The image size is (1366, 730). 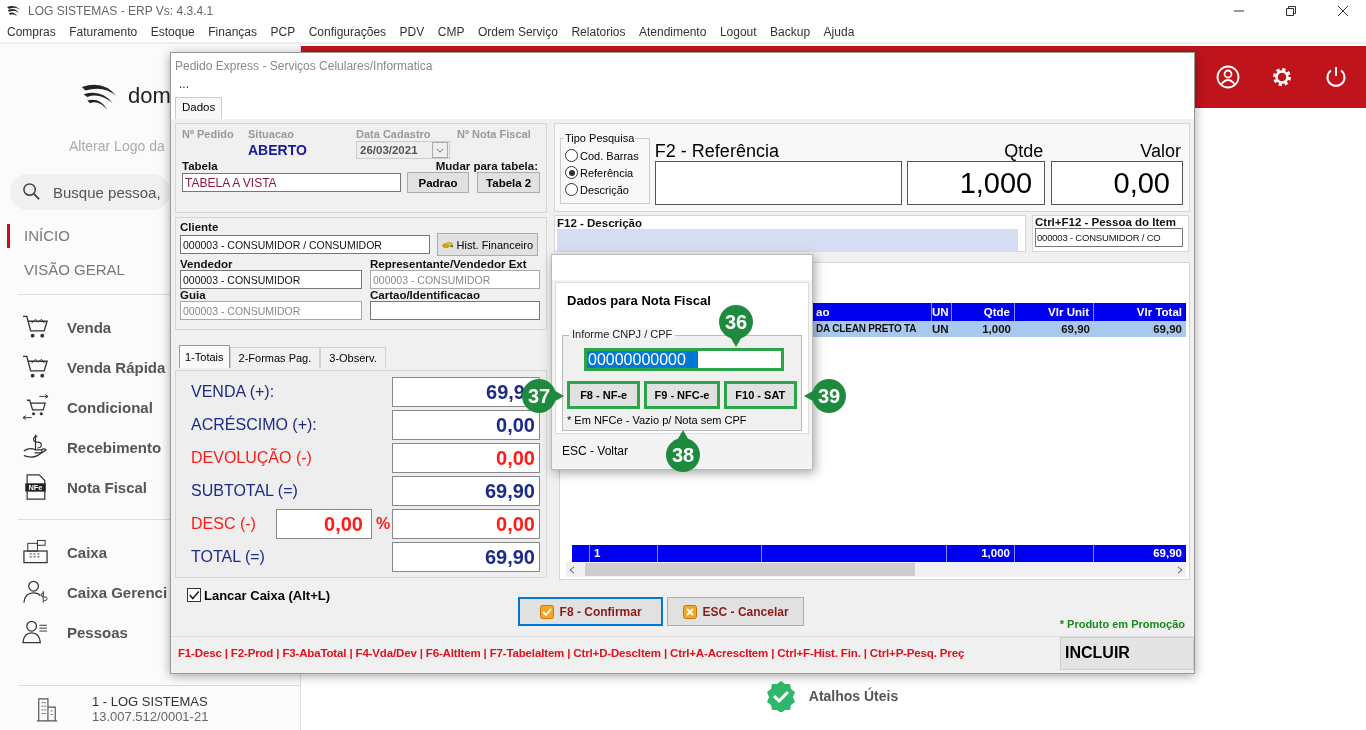 I want to click on cross-icon, so click(x=689, y=611).